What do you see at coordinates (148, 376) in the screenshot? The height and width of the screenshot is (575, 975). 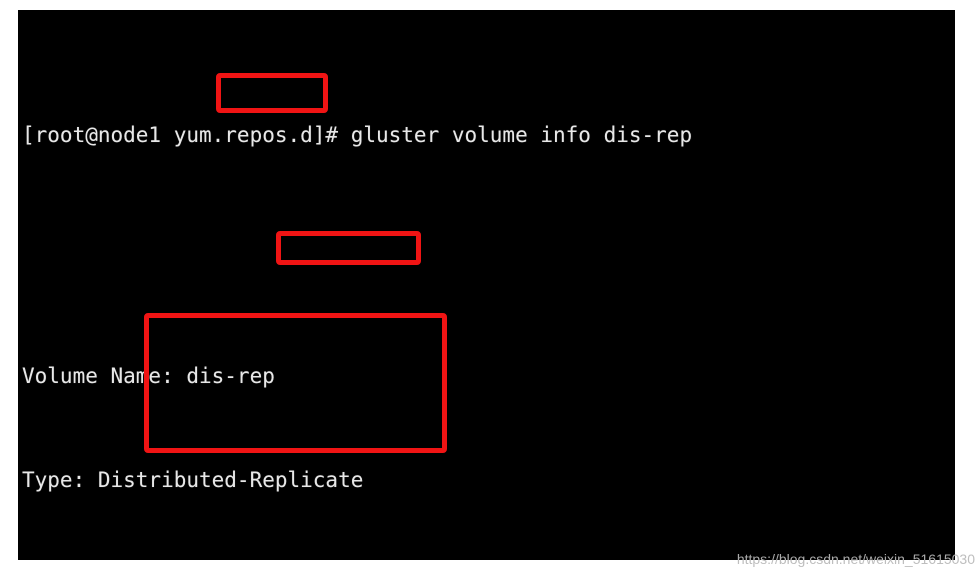 I see `terminal-line-volume-name: Volume Name: dis-rep` at bounding box center [148, 376].